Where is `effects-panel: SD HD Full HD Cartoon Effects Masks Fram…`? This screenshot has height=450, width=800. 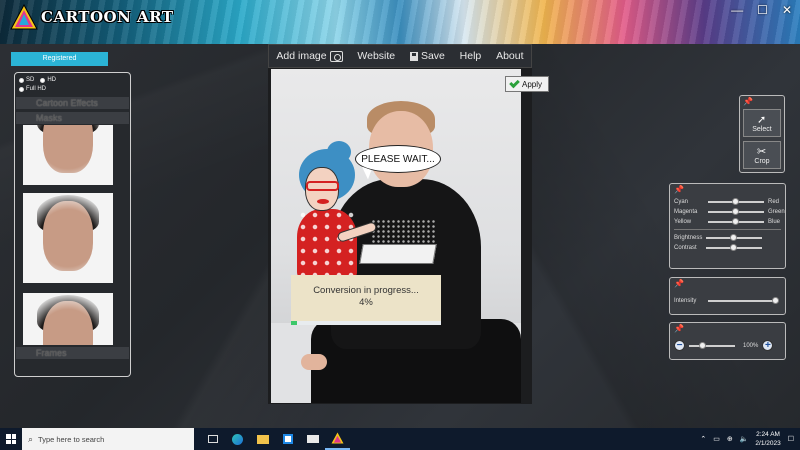 effects-panel: SD HD Full HD Cartoon Effects Masks Fram… is located at coordinates (72, 224).